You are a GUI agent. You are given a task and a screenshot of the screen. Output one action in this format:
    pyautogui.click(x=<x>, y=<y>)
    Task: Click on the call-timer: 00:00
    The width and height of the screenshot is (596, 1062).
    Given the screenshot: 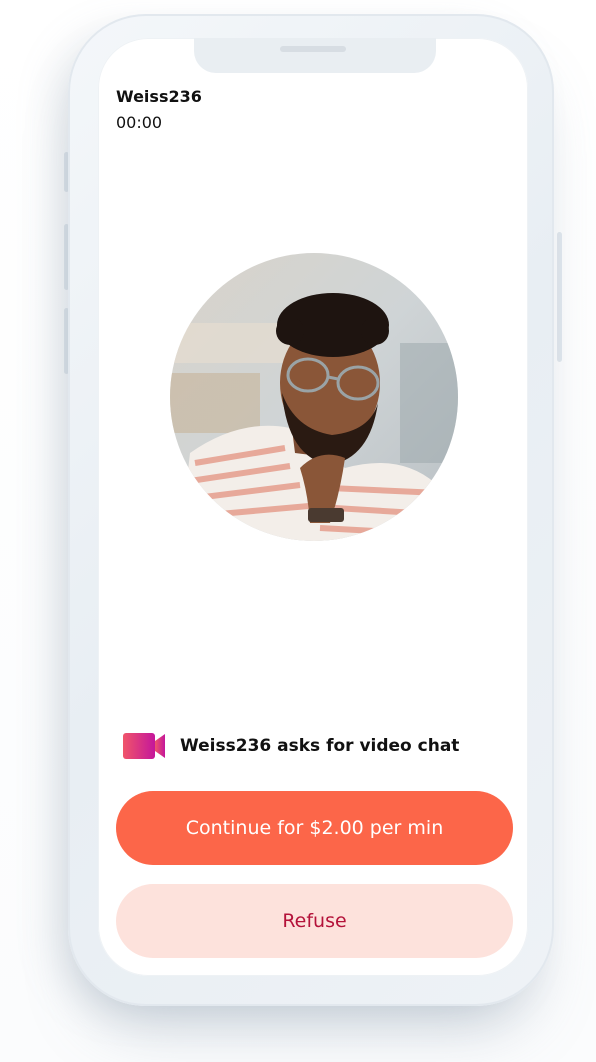 What is the action you would take?
    pyautogui.click(x=139, y=122)
    